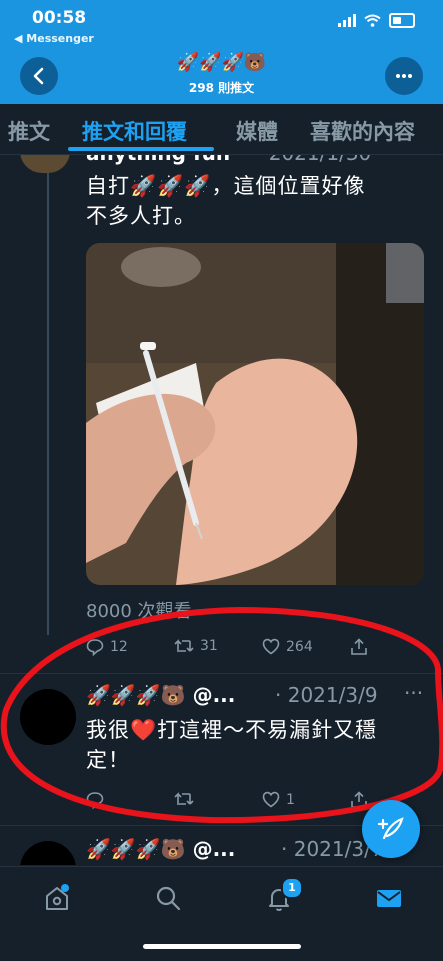  What do you see at coordinates (402, 20) in the screenshot?
I see `battery-icon` at bounding box center [402, 20].